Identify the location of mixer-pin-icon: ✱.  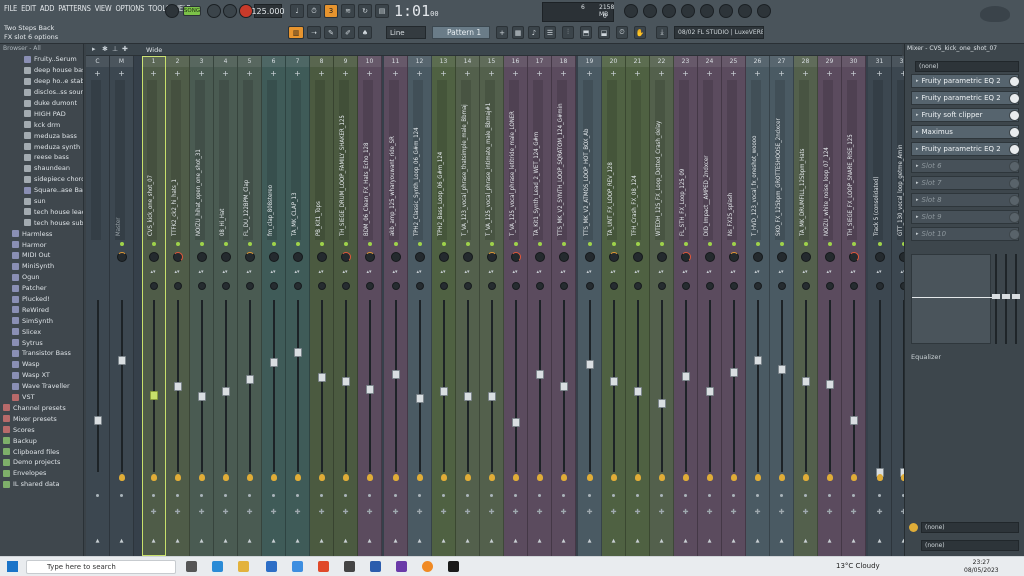
(105, 49).